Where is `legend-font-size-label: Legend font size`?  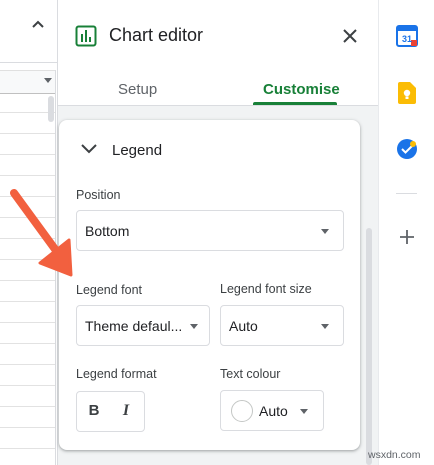 legend-font-size-label: Legend font size is located at coordinates (266, 289).